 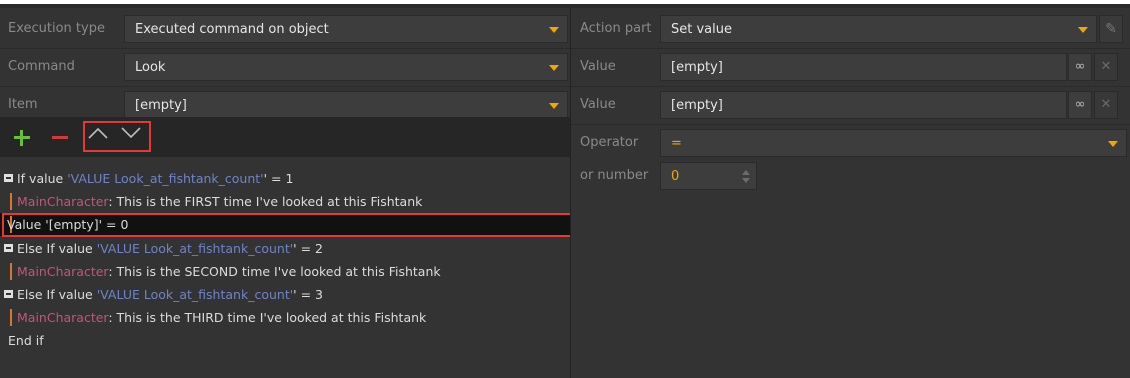 I want to click on pencil-icon: ✎, so click(x=1111, y=29).